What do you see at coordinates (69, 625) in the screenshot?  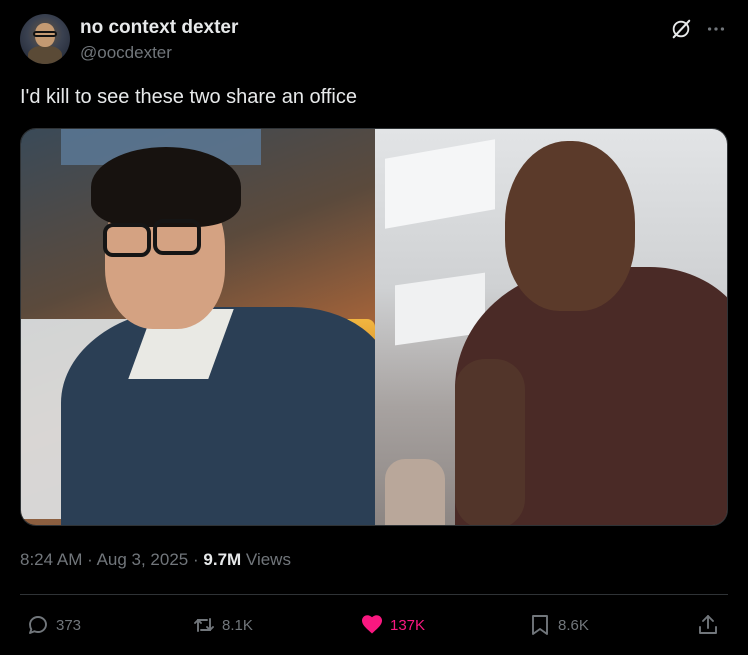 I see `reply-count: 373` at bounding box center [69, 625].